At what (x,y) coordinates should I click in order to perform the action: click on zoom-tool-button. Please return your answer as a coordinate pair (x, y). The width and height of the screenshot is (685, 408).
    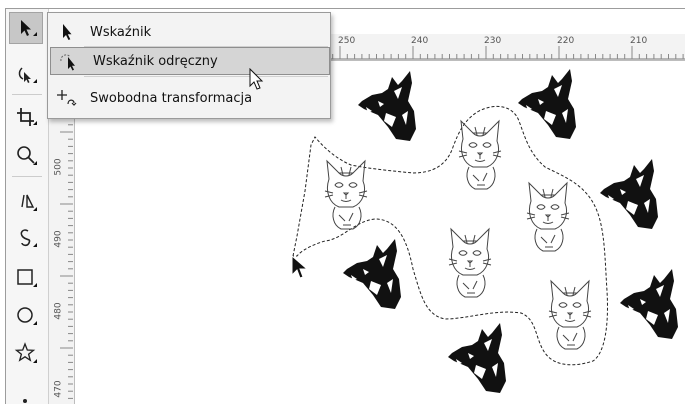
    Looking at the image, I should click on (26, 155).